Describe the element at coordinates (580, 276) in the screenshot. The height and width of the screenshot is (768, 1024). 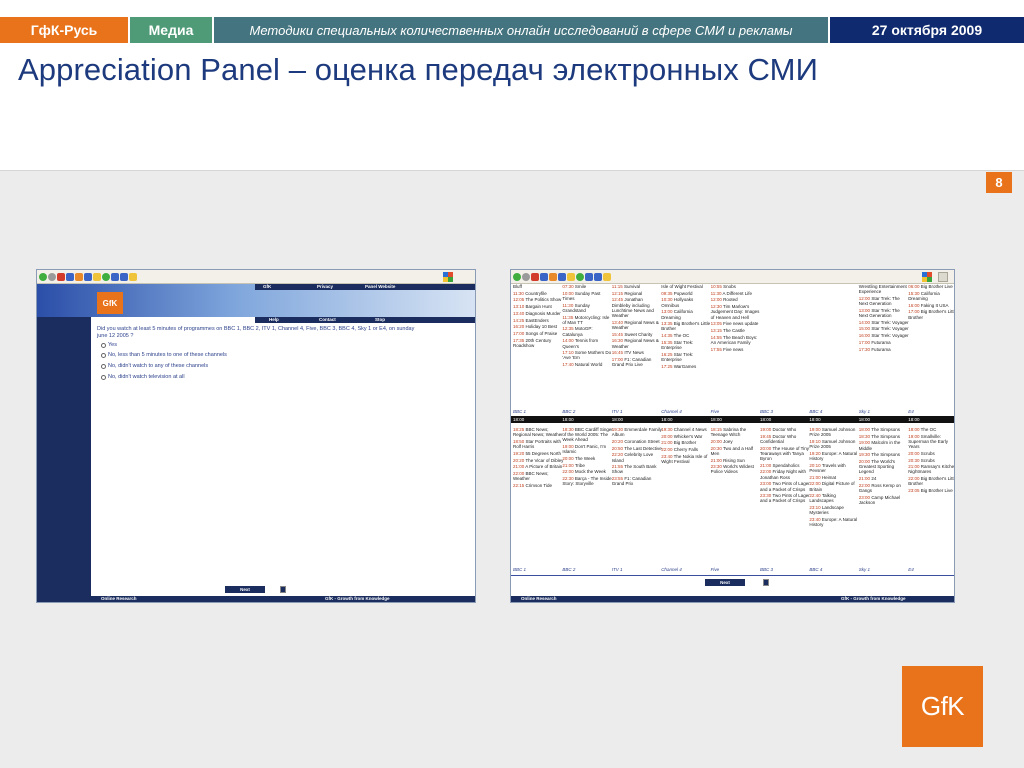
I see `history-icon` at that location.